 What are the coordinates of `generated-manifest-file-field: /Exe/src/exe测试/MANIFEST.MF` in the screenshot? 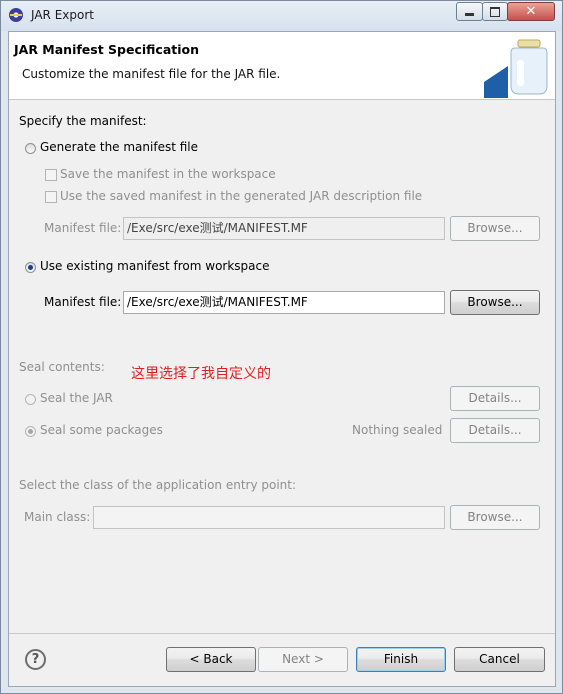 It's located at (284, 228).